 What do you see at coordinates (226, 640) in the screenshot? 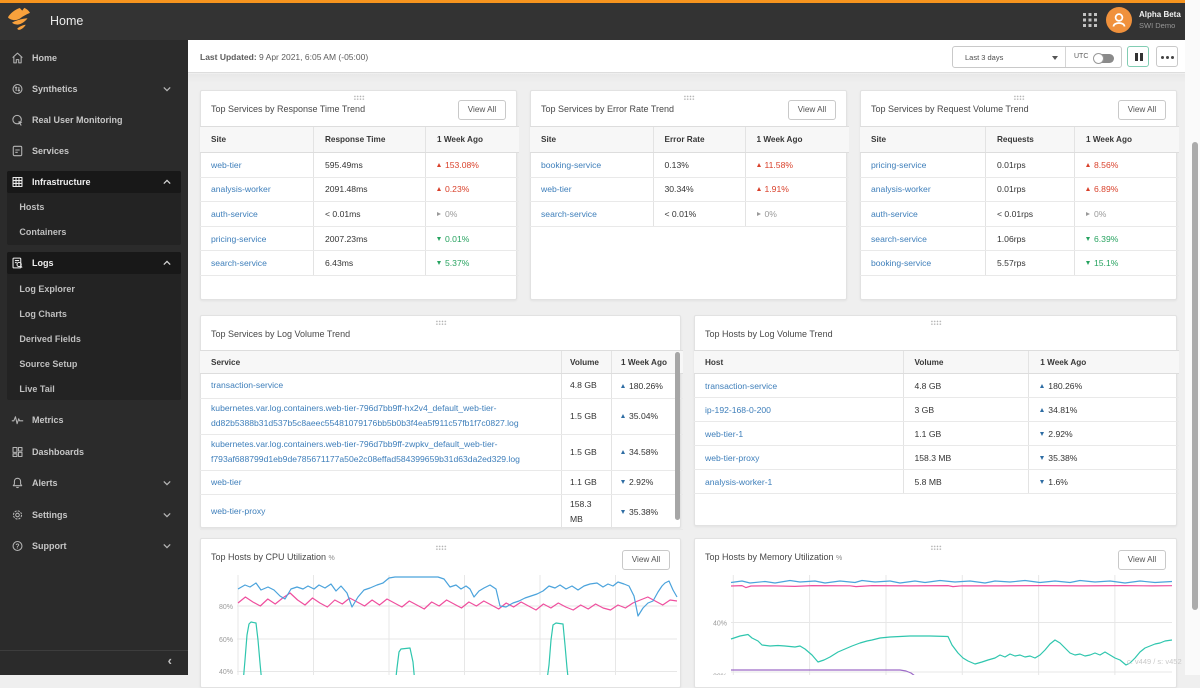
I see `svg-text: 60%` at bounding box center [226, 640].